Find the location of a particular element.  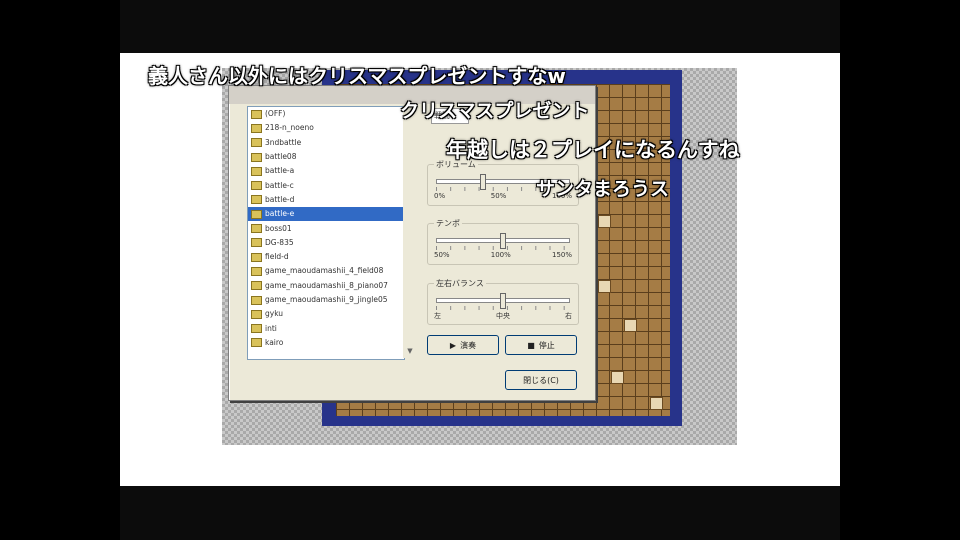

list-item: inti is located at coordinates (326, 328).